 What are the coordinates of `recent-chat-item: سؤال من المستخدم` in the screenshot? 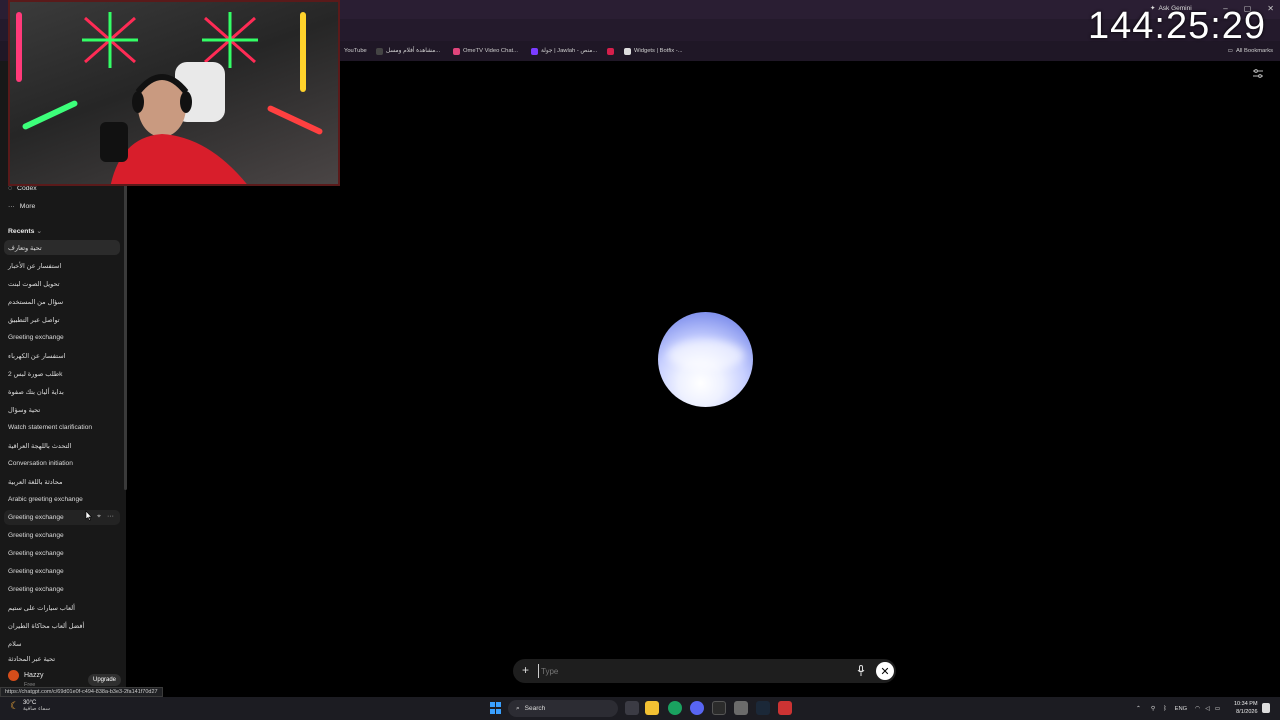 It's located at (62, 301).